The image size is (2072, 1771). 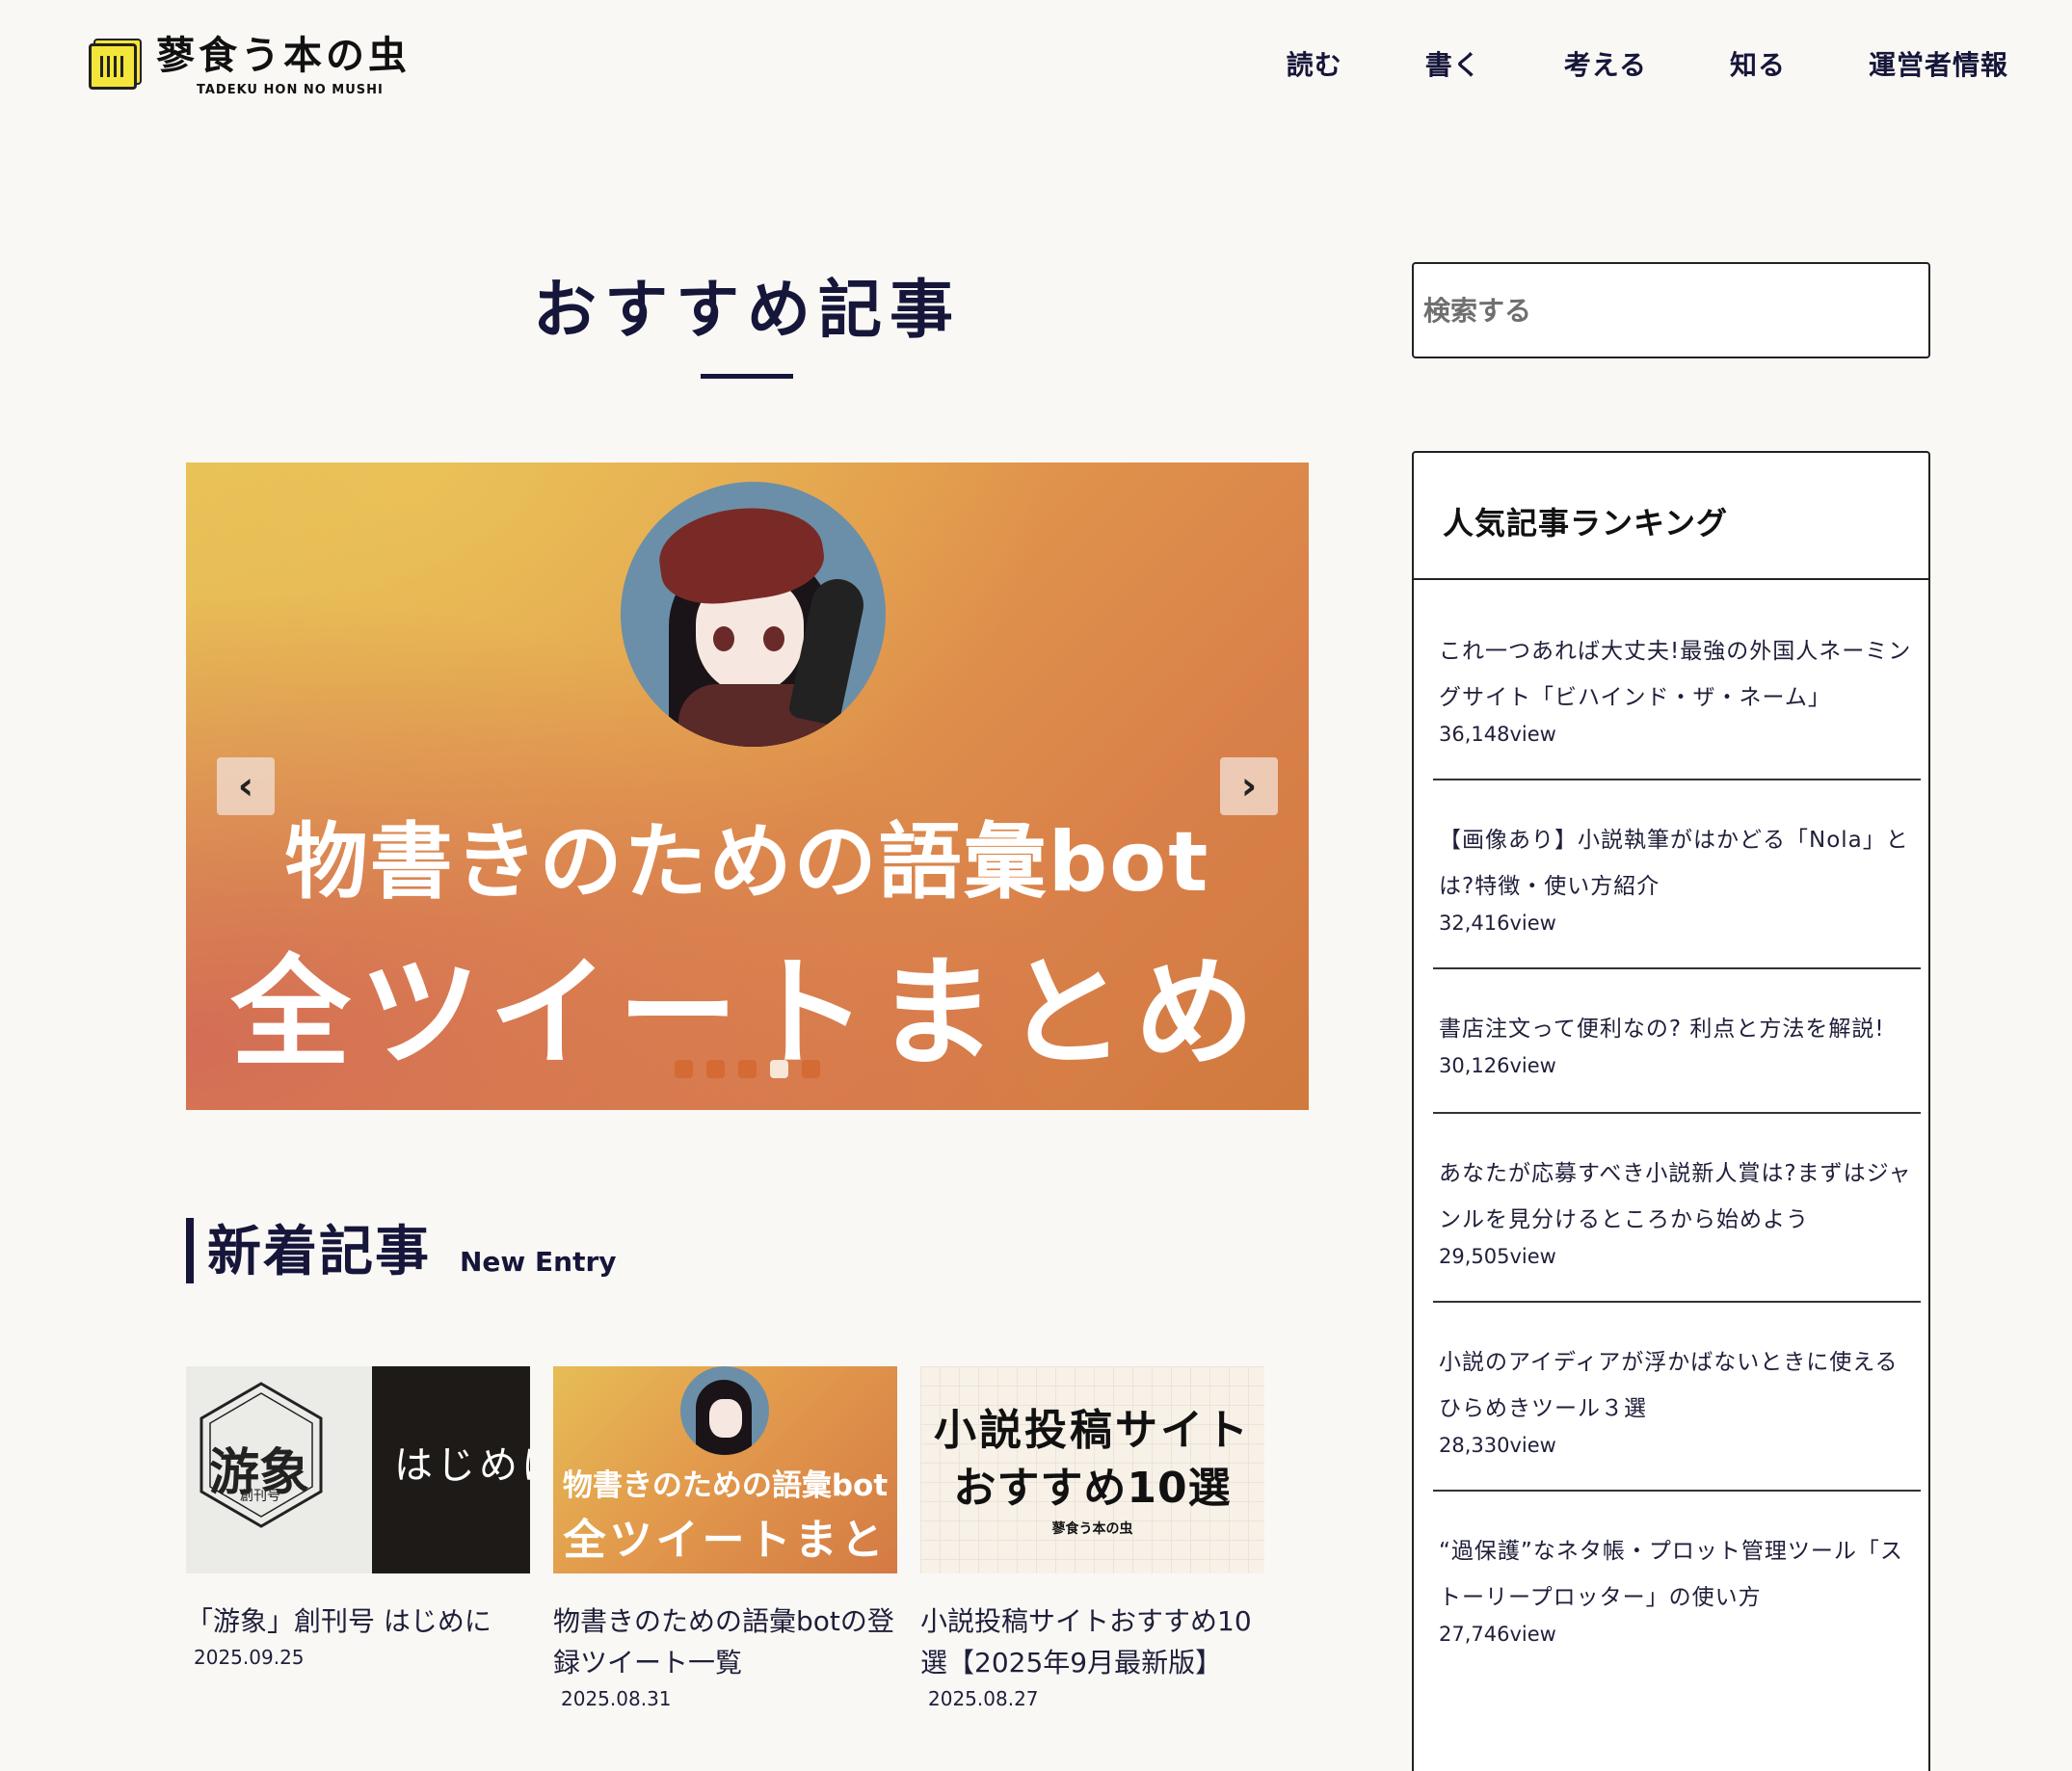 I want to click on ranking-item-views: 32,416view, so click(x=1497, y=923).